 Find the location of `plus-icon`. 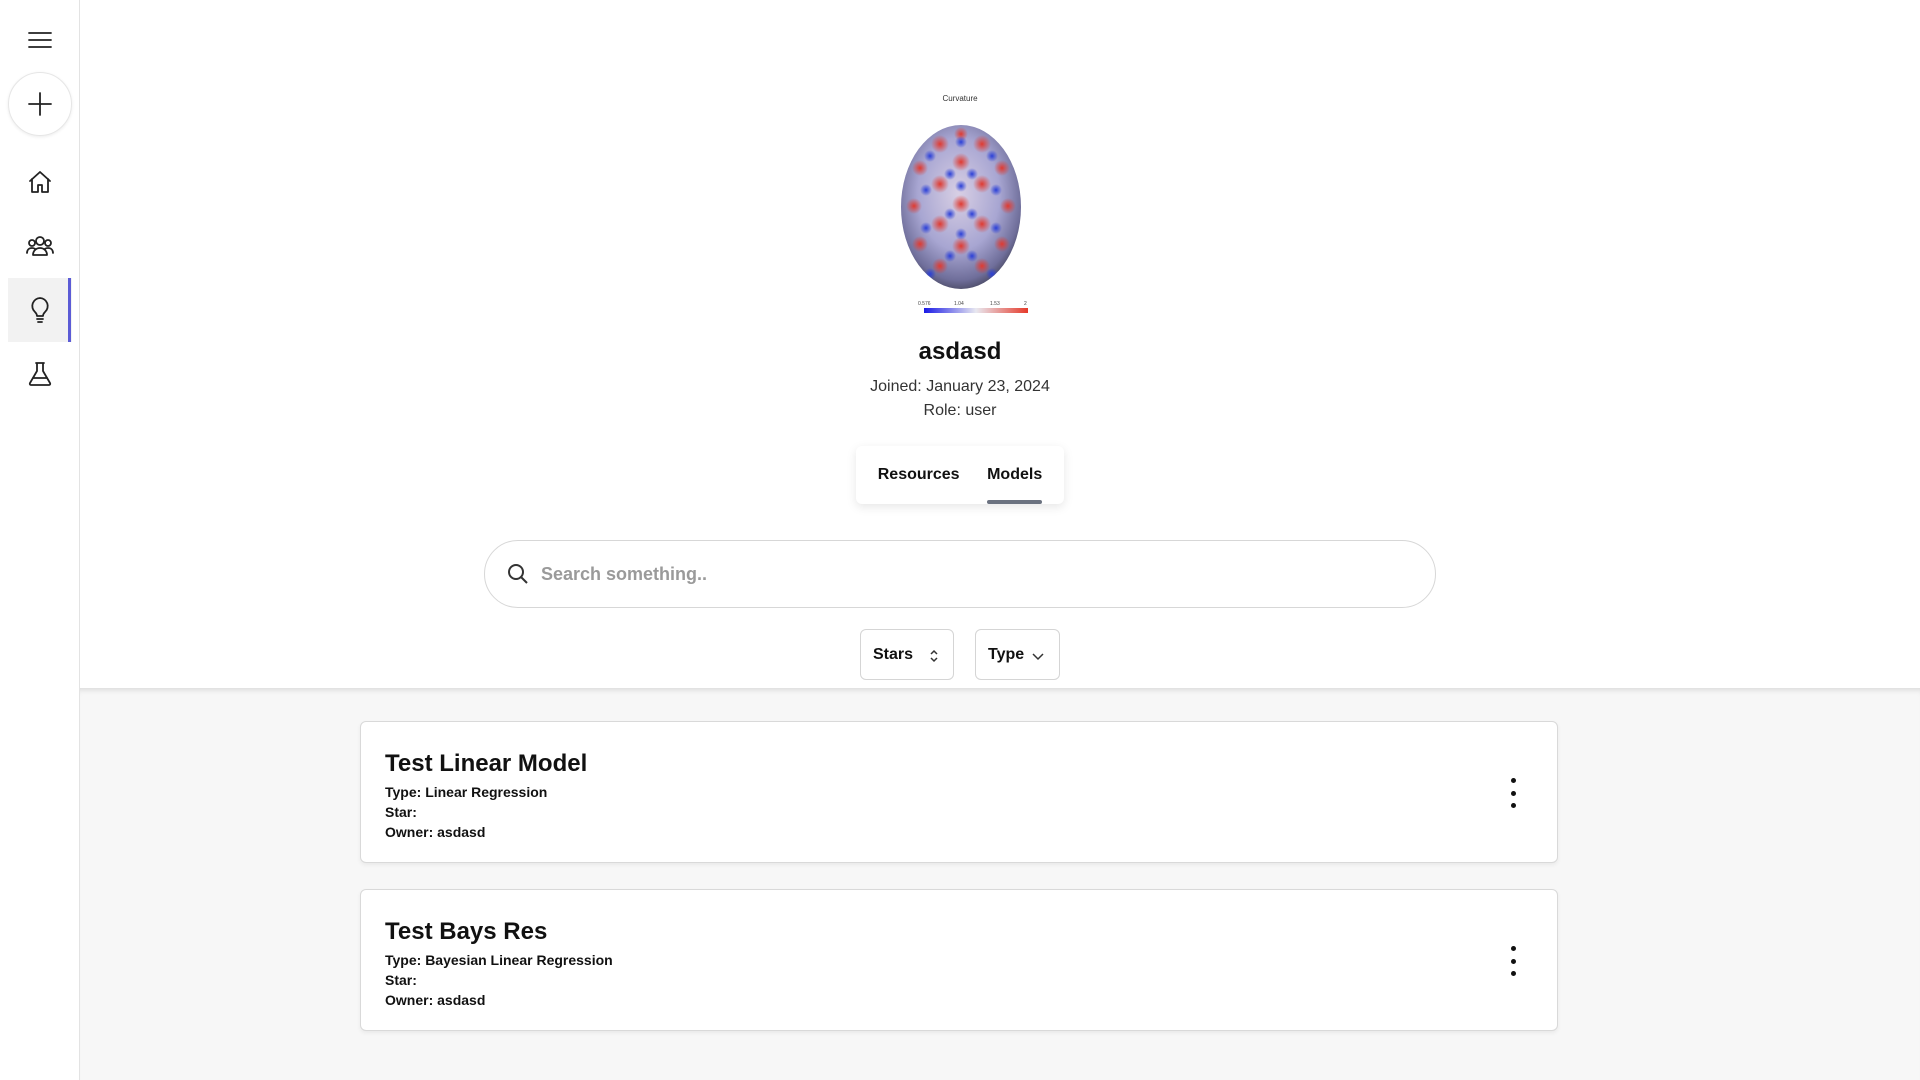

plus-icon is located at coordinates (40, 104).